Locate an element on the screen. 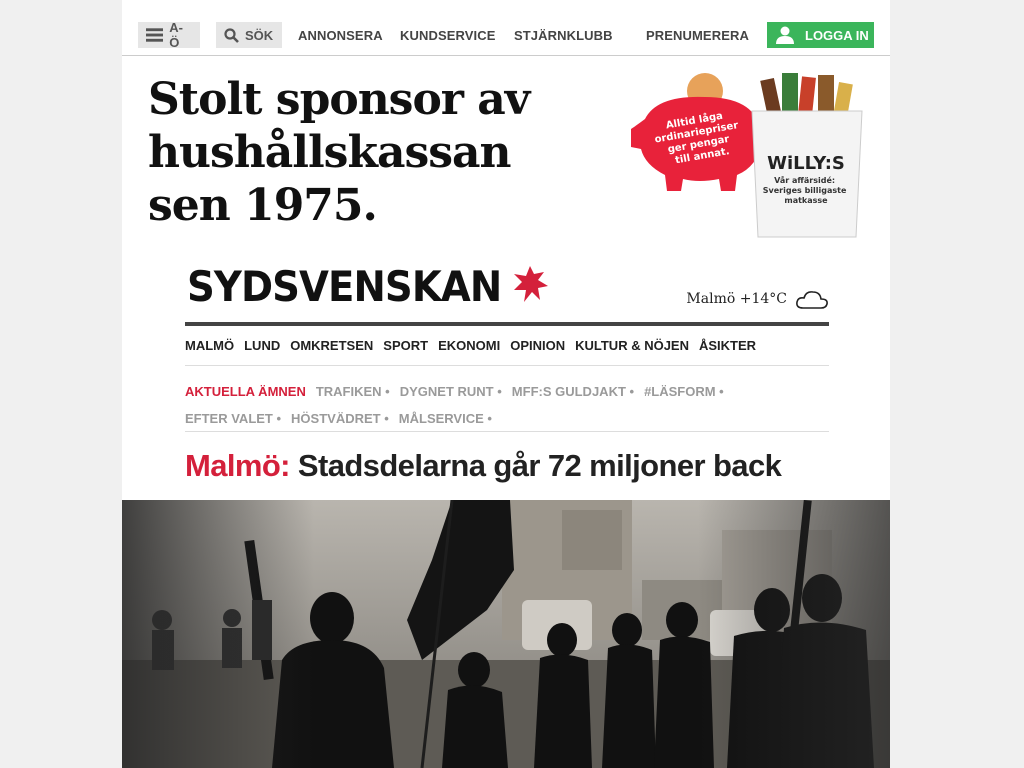  topic-link: EFTER VALET • is located at coordinates (233, 418).